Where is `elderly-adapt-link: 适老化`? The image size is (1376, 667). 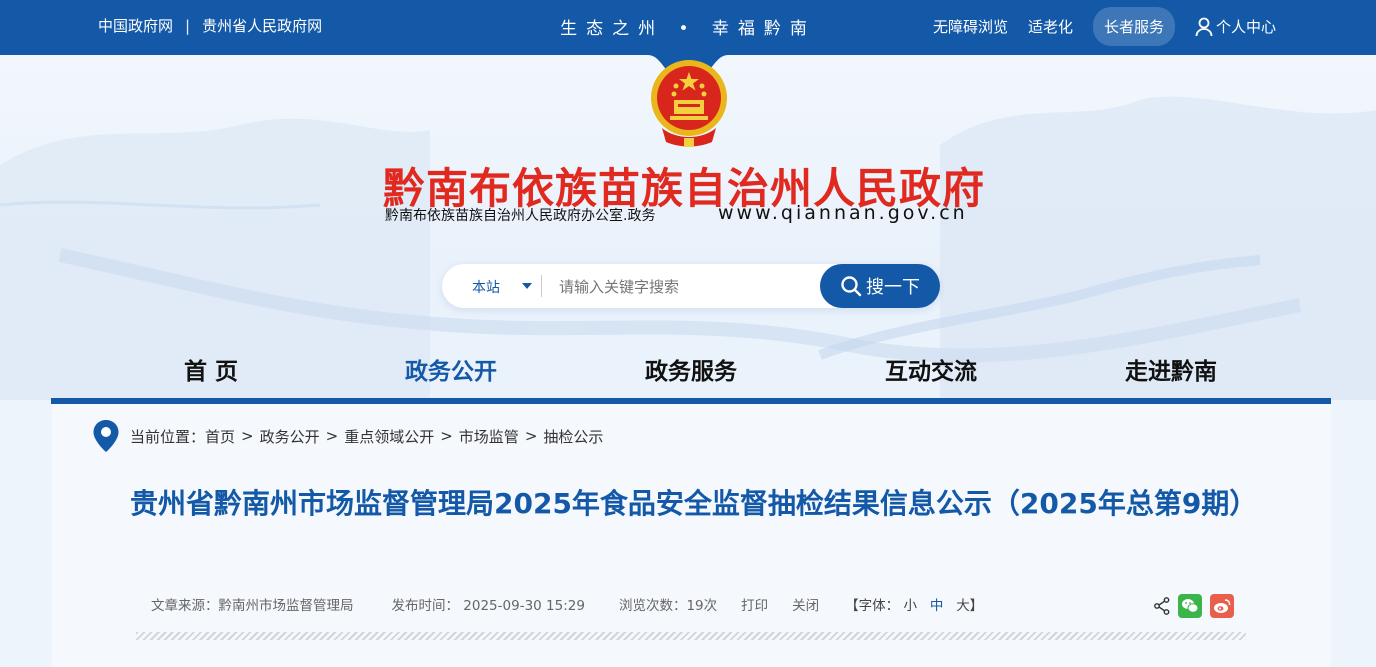 elderly-adapt-link: 适老化 is located at coordinates (1050, 26).